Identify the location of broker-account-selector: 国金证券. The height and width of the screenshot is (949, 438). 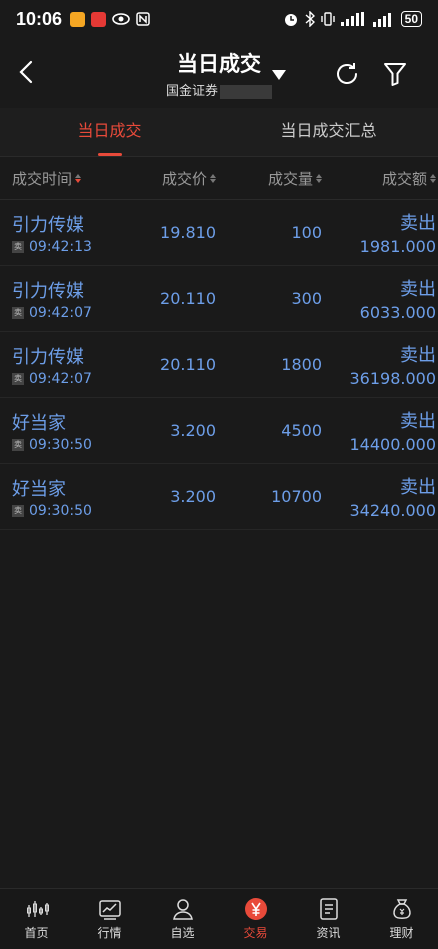
(219, 89).